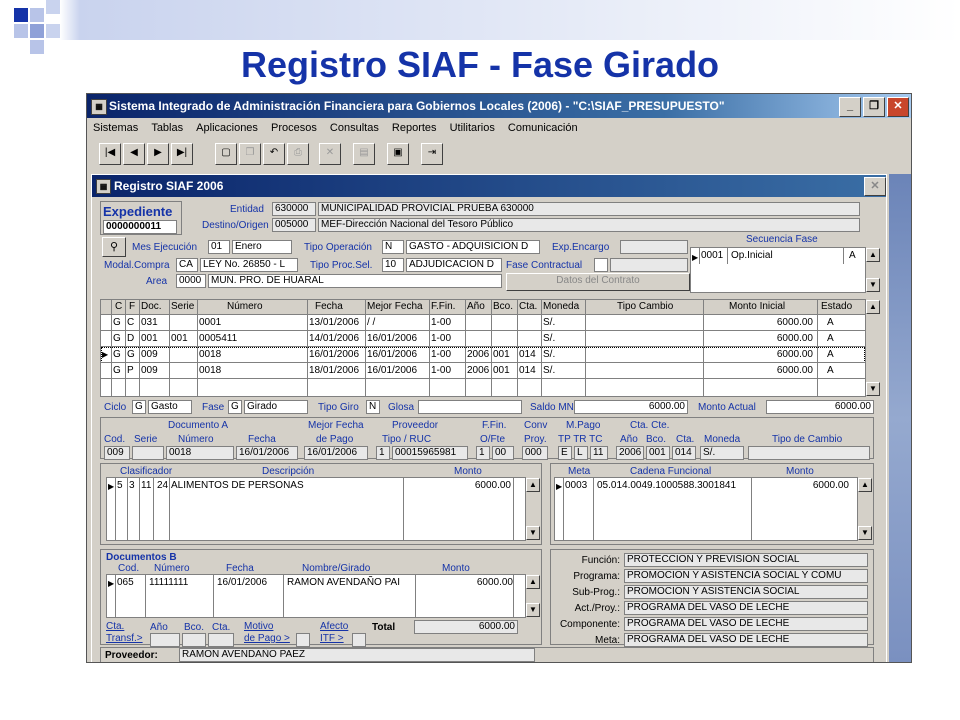  What do you see at coordinates (219, 247) in the screenshot?
I see `mes-code: 01` at bounding box center [219, 247].